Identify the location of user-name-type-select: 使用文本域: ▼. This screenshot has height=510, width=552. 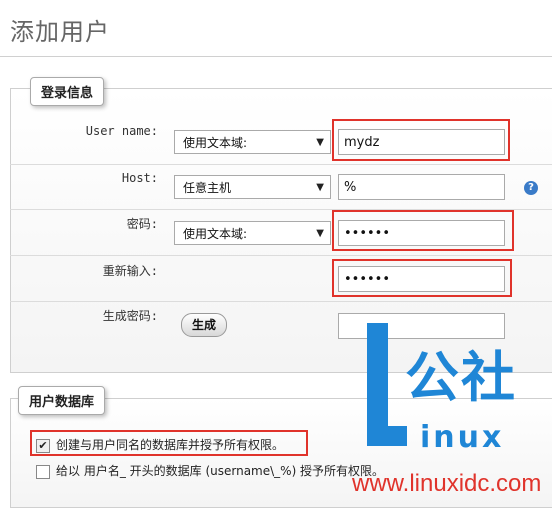
(252, 142).